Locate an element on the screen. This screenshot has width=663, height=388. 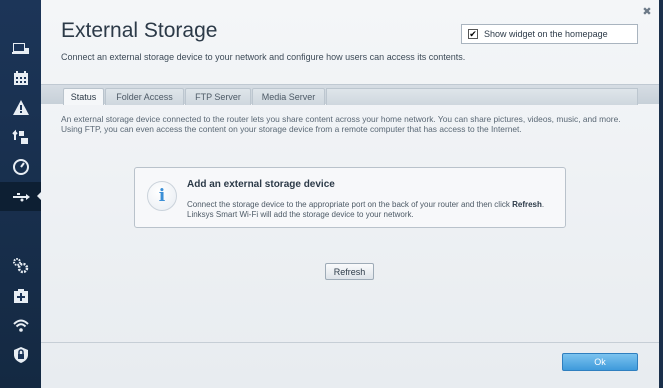
window-right-edge is located at coordinates (661, 194).